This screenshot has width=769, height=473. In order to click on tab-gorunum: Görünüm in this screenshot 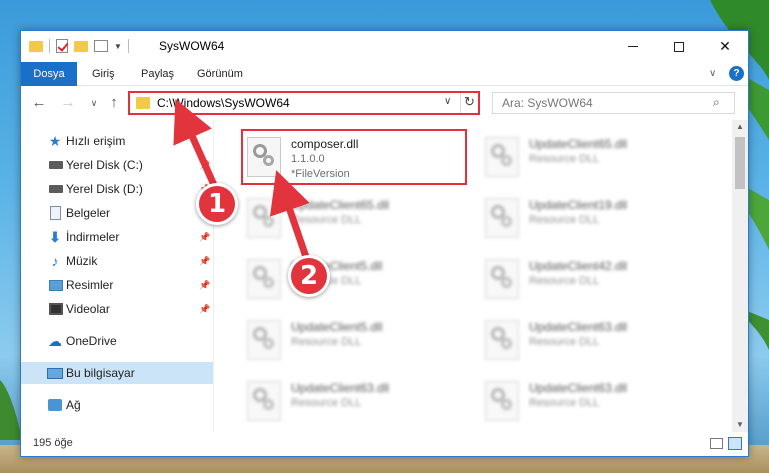, I will do `click(220, 74)`.